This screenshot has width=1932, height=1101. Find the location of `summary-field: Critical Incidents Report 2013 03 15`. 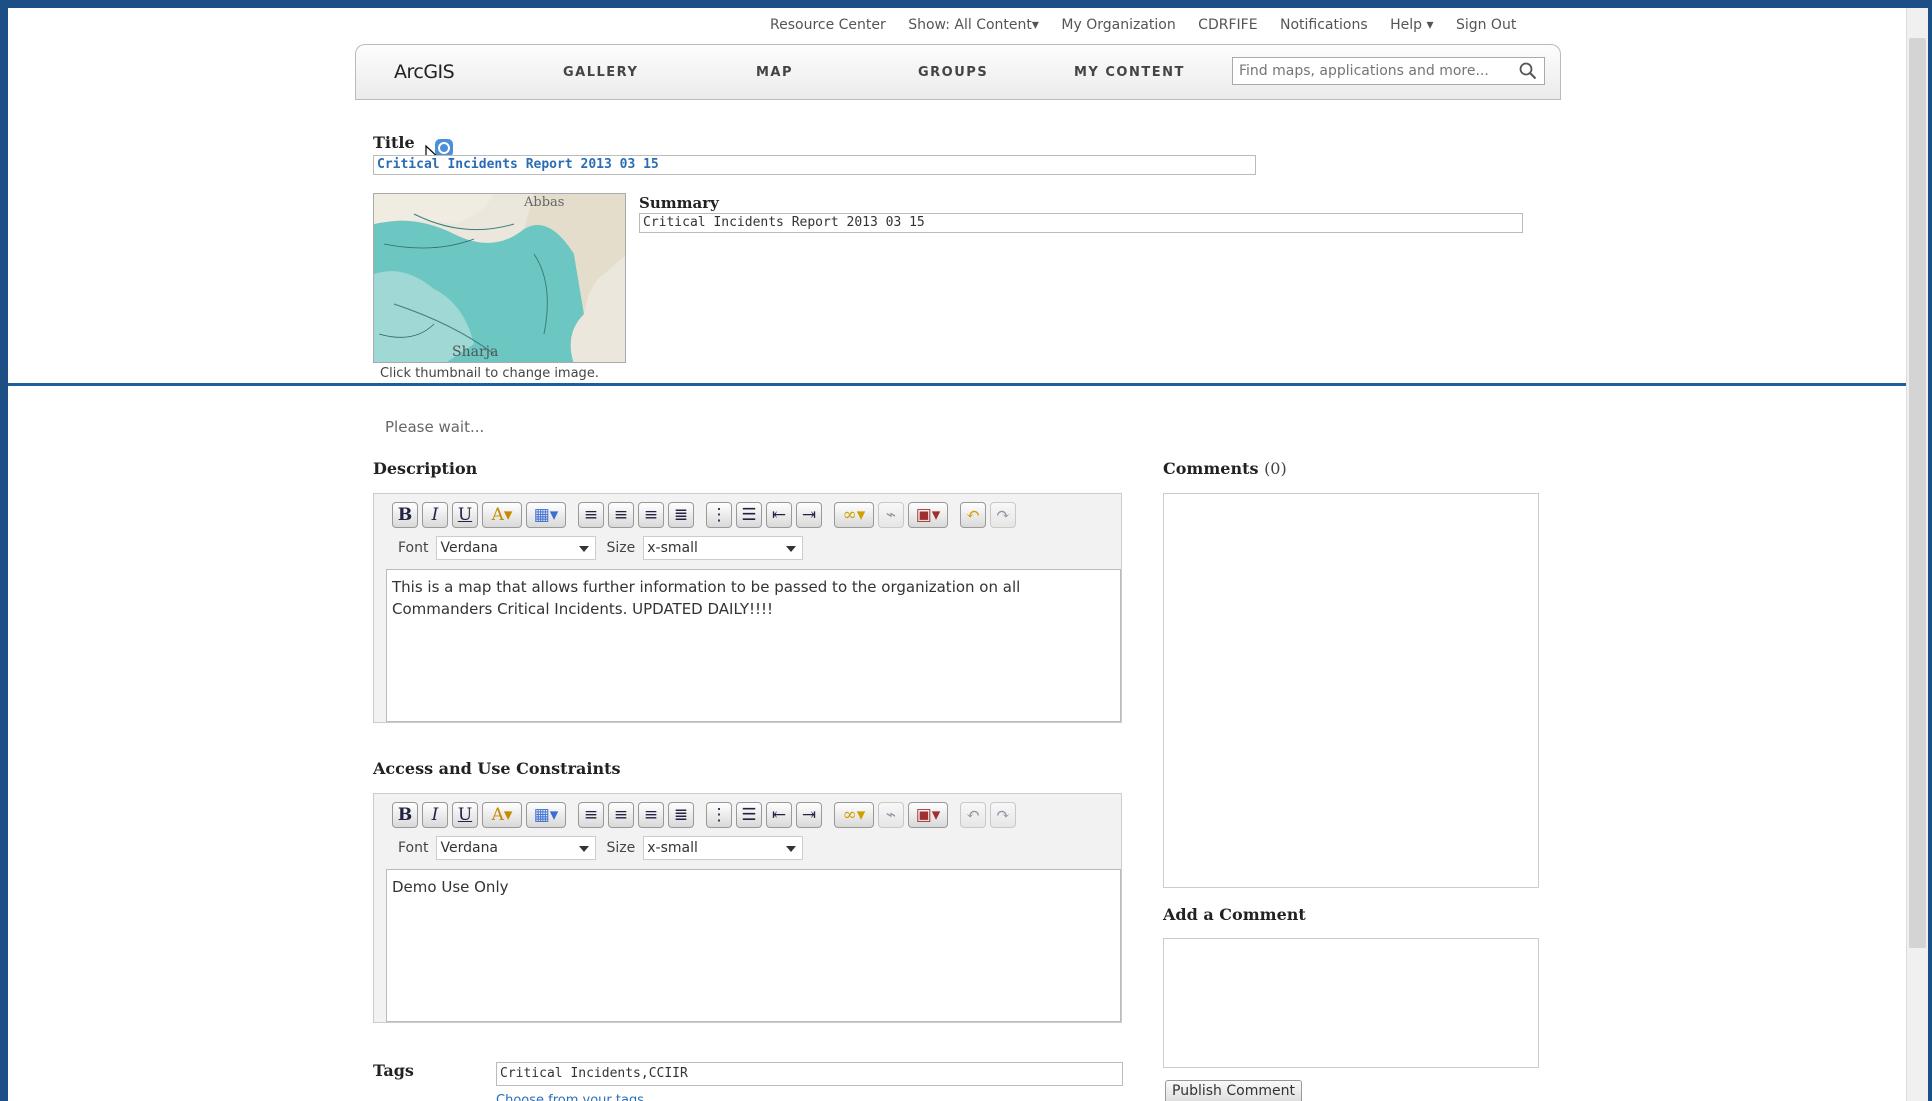

summary-field: Critical Incidents Report 2013 03 15 is located at coordinates (1081, 223).